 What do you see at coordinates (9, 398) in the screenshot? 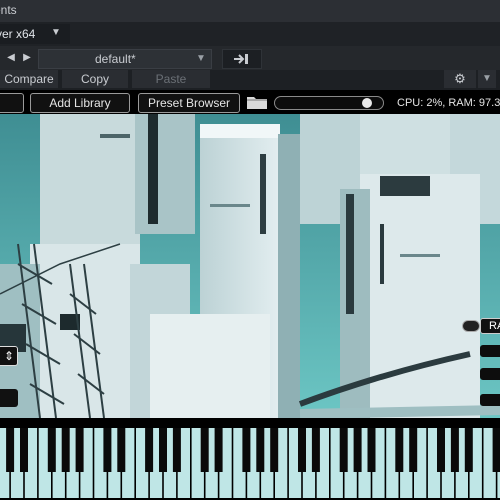
I see `left-control` at bounding box center [9, 398].